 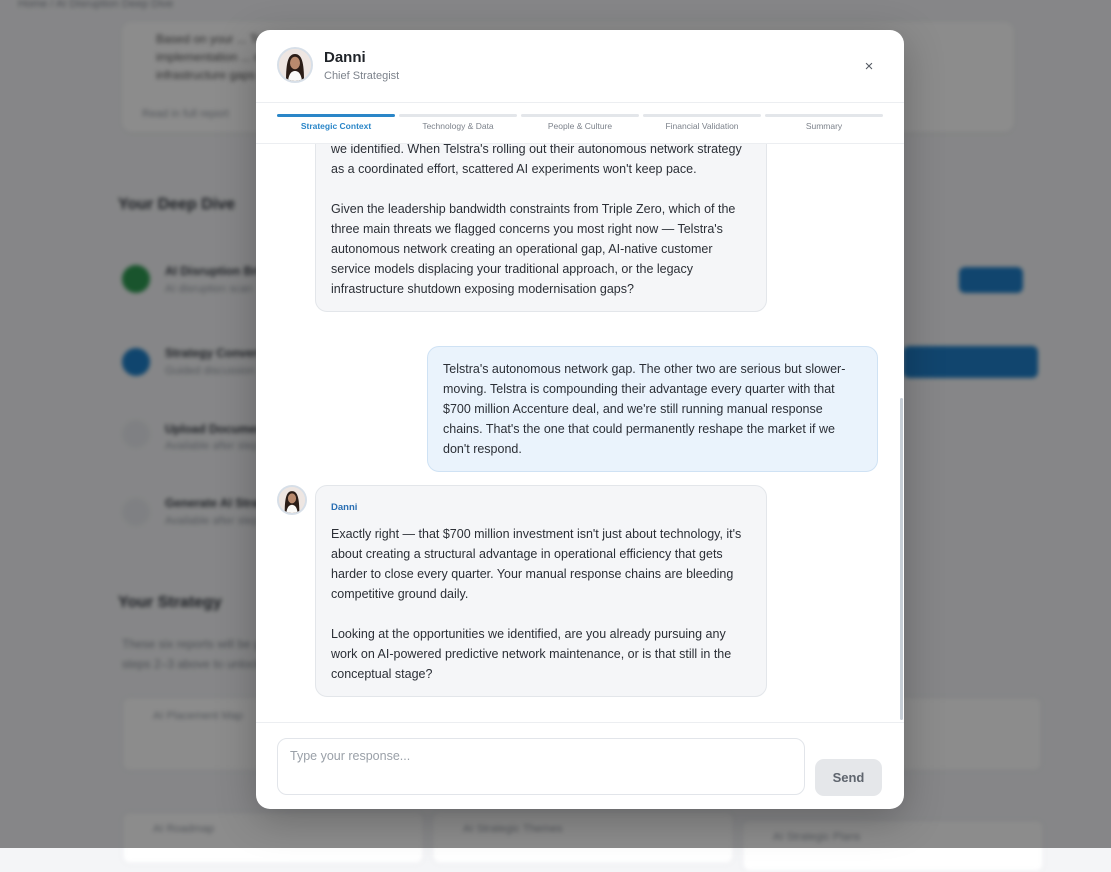 What do you see at coordinates (824, 126) in the screenshot?
I see `tab-label: Summary` at bounding box center [824, 126].